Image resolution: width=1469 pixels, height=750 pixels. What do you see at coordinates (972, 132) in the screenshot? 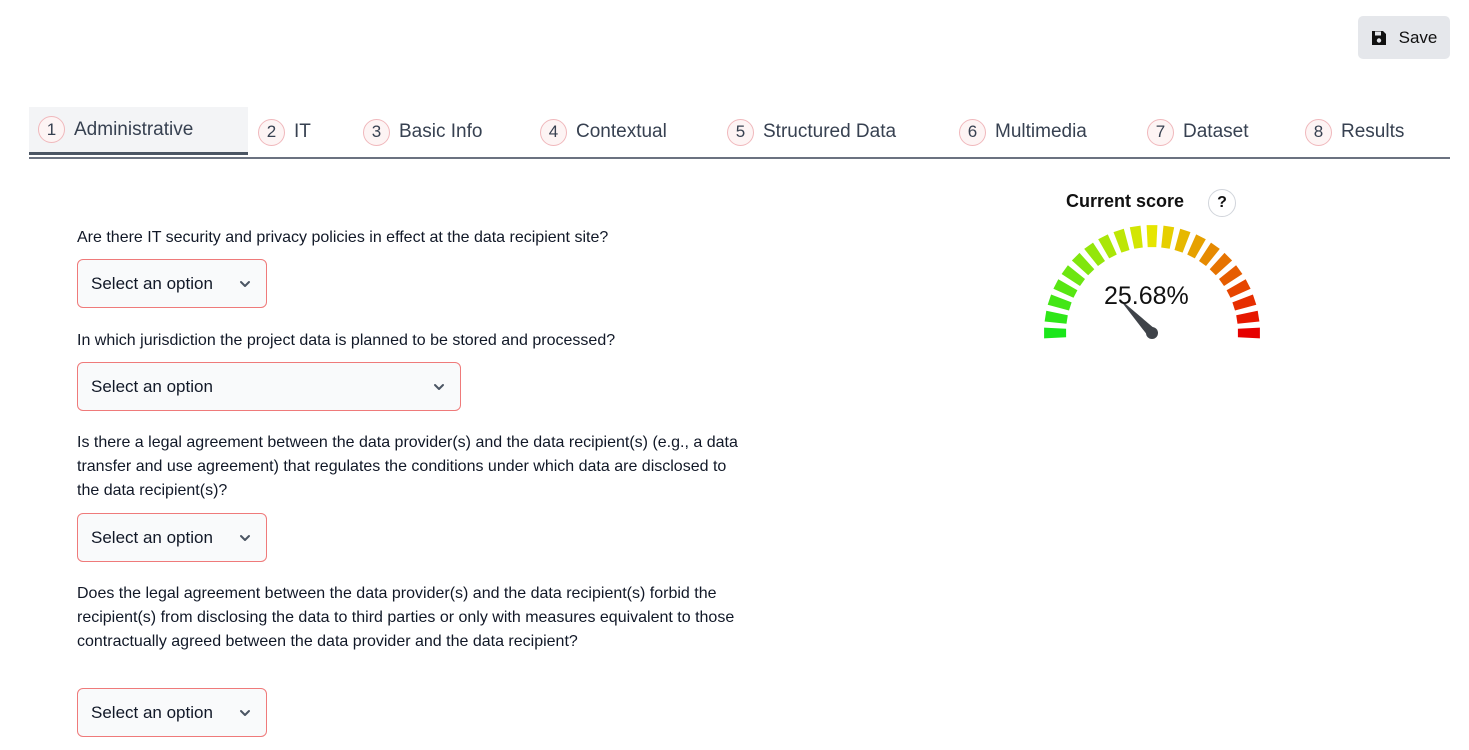
I see `tab-step-number: 6` at bounding box center [972, 132].